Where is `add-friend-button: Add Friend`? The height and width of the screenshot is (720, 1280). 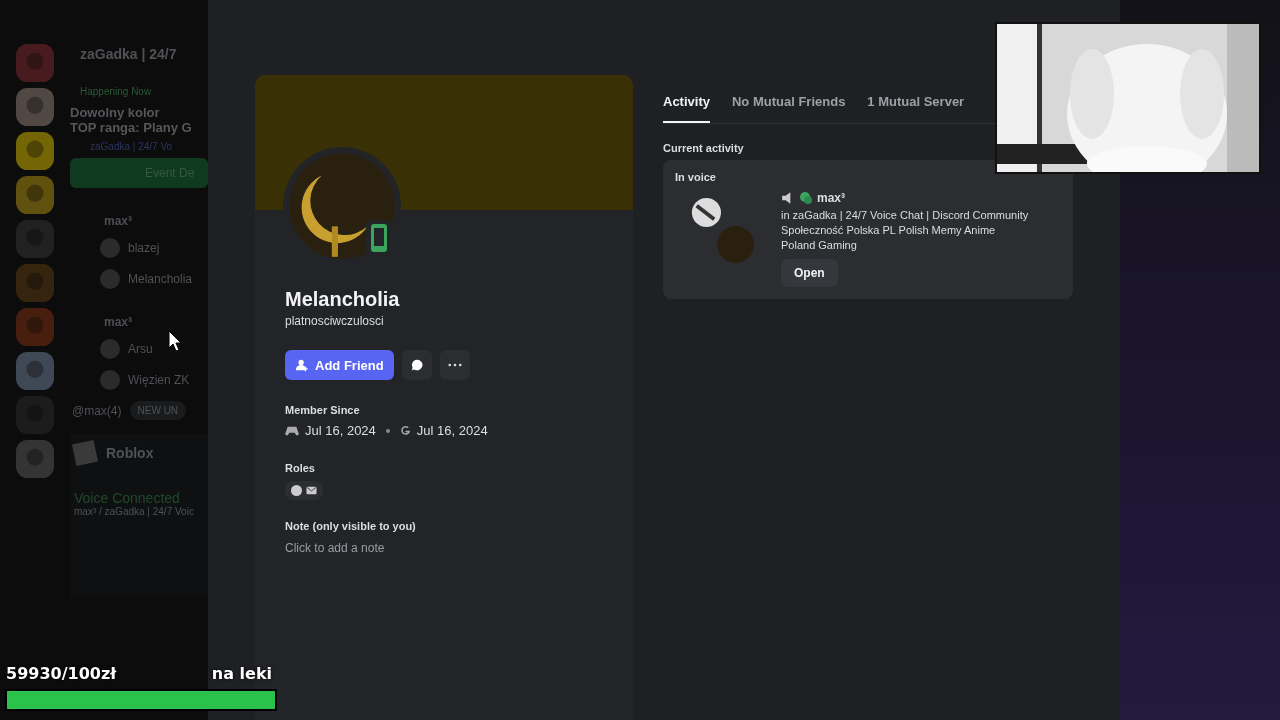 add-friend-button: Add Friend is located at coordinates (339, 365).